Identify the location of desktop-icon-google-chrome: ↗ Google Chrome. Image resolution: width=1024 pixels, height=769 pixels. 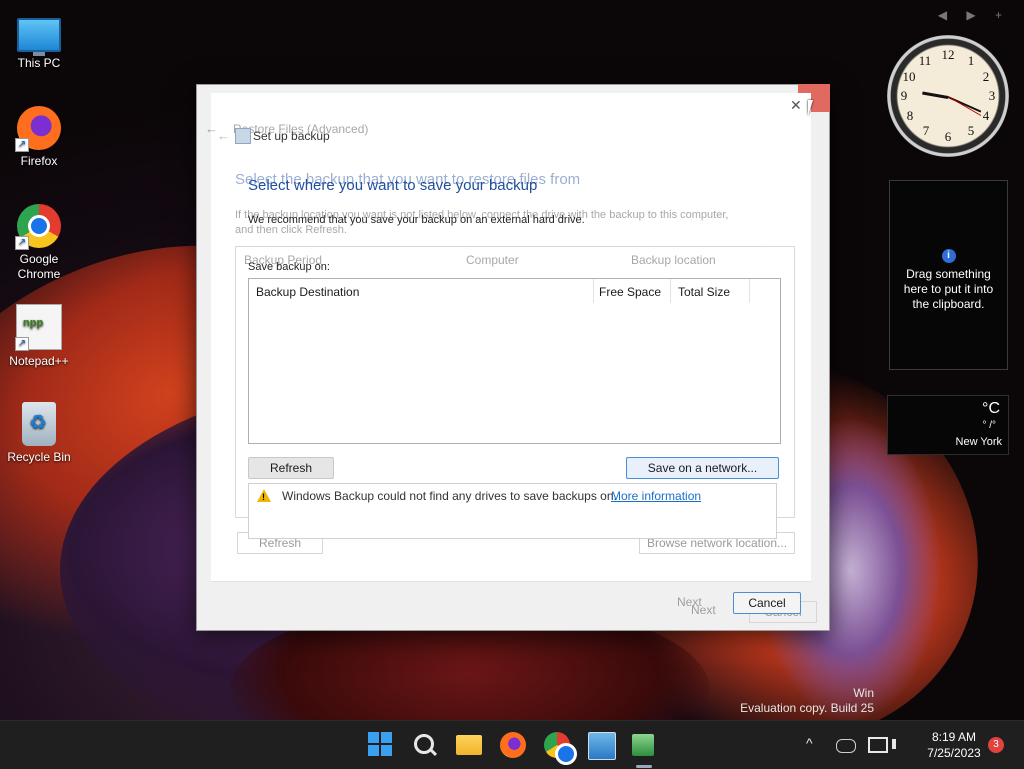
(39, 243).